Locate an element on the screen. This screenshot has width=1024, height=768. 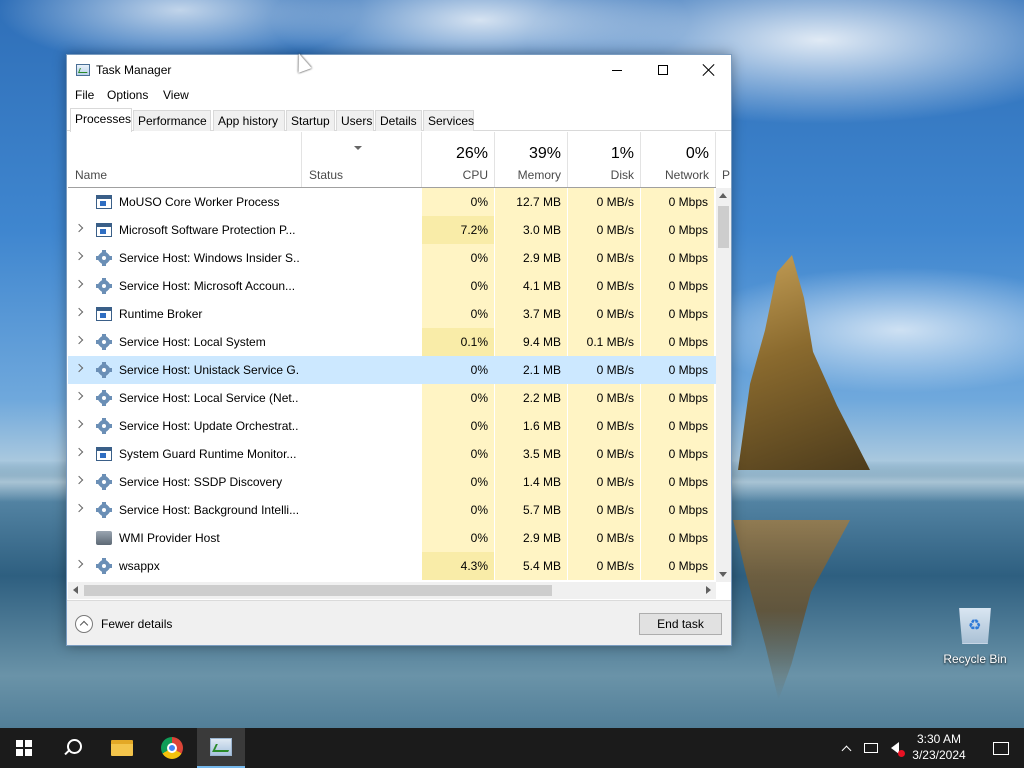
fewer-details-link: Fewer details is located at coordinates (136, 624).